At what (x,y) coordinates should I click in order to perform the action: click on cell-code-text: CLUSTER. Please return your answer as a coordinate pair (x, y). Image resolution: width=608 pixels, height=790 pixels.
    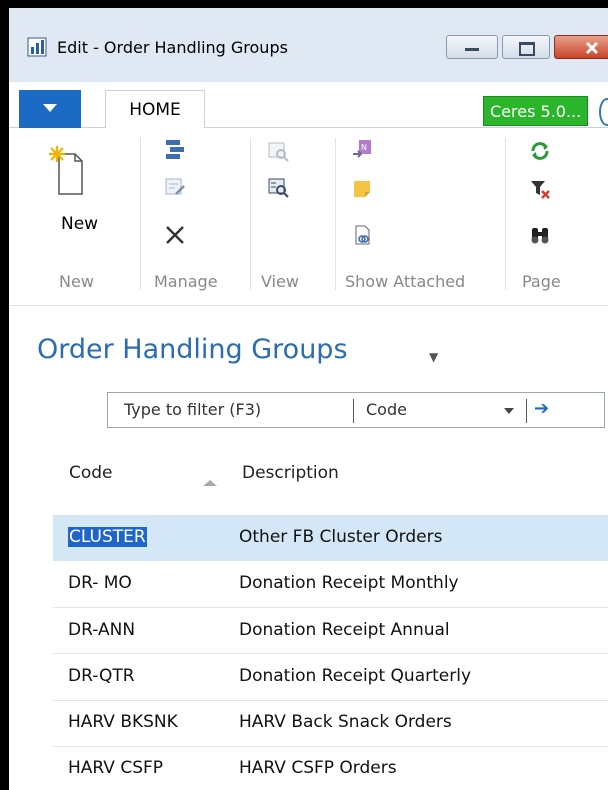
    Looking at the image, I should click on (107, 537).